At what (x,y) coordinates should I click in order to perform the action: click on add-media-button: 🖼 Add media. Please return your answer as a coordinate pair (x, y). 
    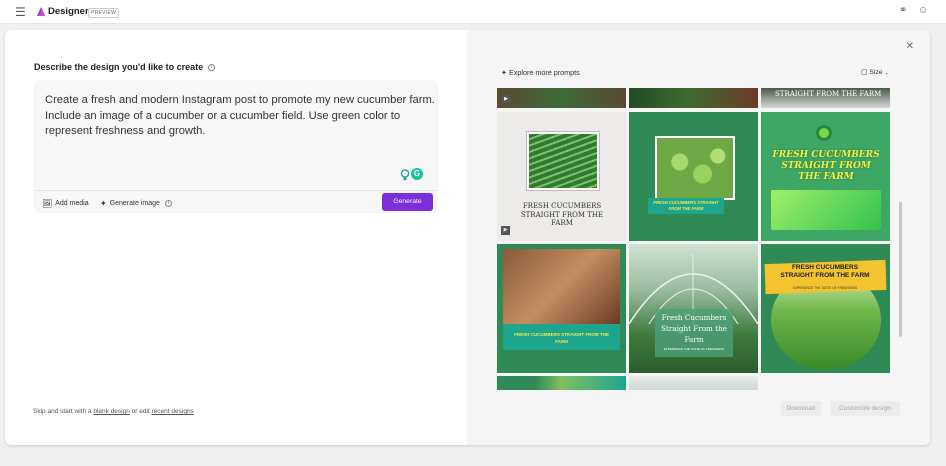
    Looking at the image, I should click on (65, 203).